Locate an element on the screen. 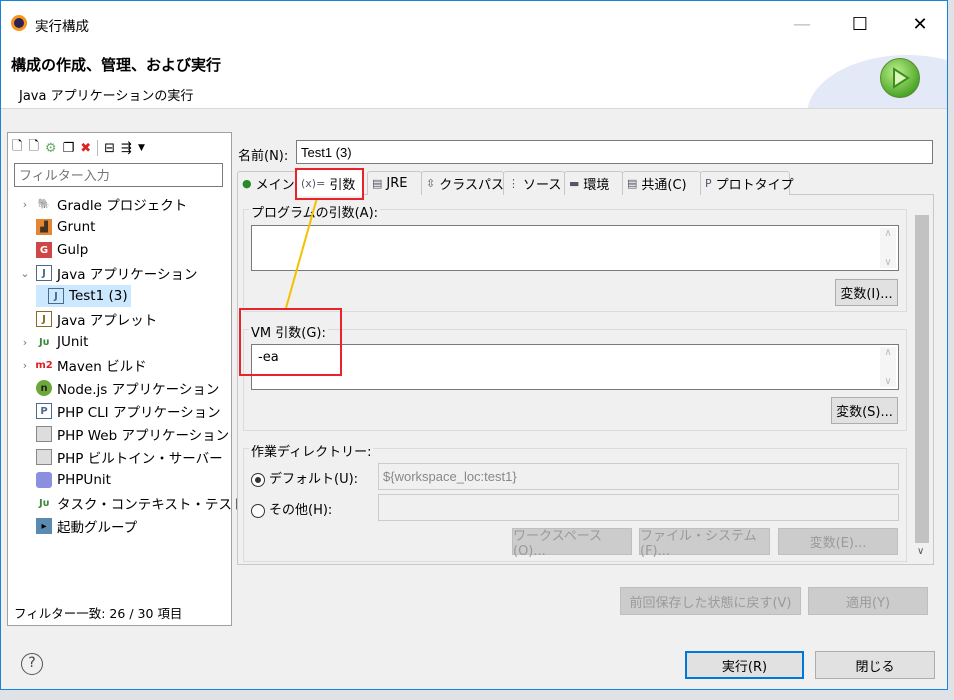 Image resolution: width=954 pixels, height=700 pixels. annotation-arrow is located at coordinates (301, 253).